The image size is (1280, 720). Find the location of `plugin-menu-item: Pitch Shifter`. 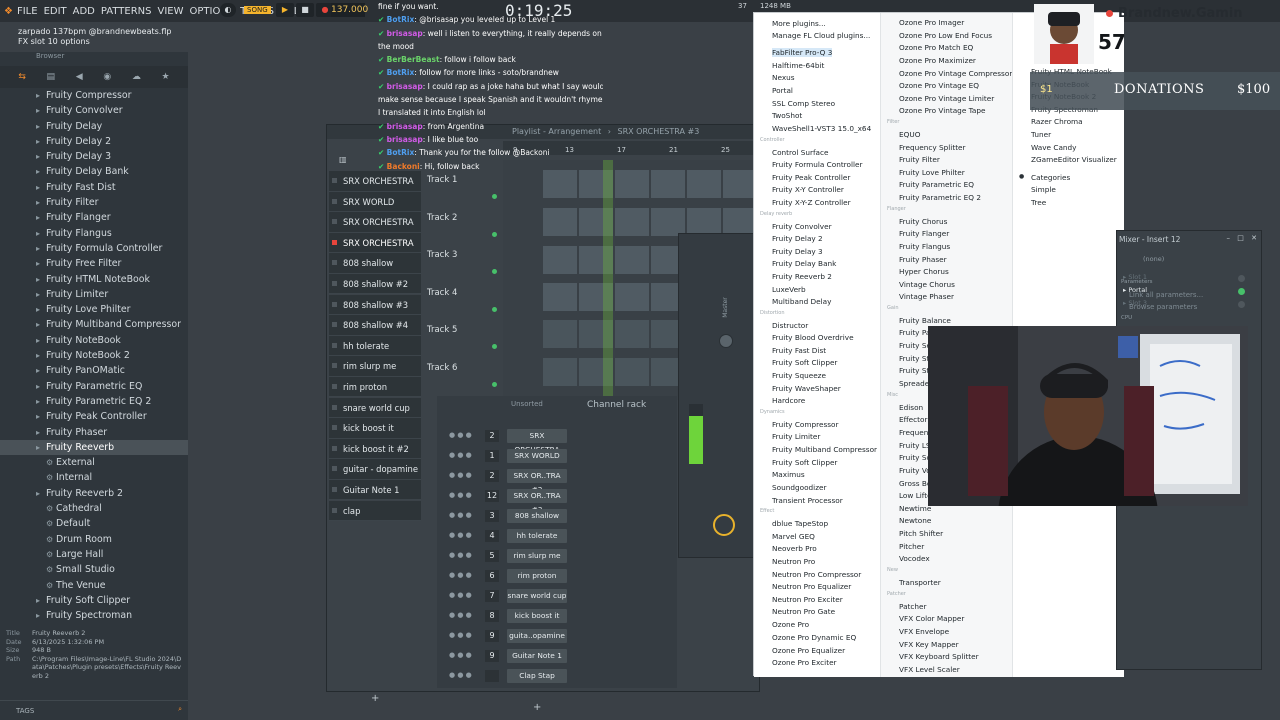

plugin-menu-item: Pitch Shifter is located at coordinates (921, 533).